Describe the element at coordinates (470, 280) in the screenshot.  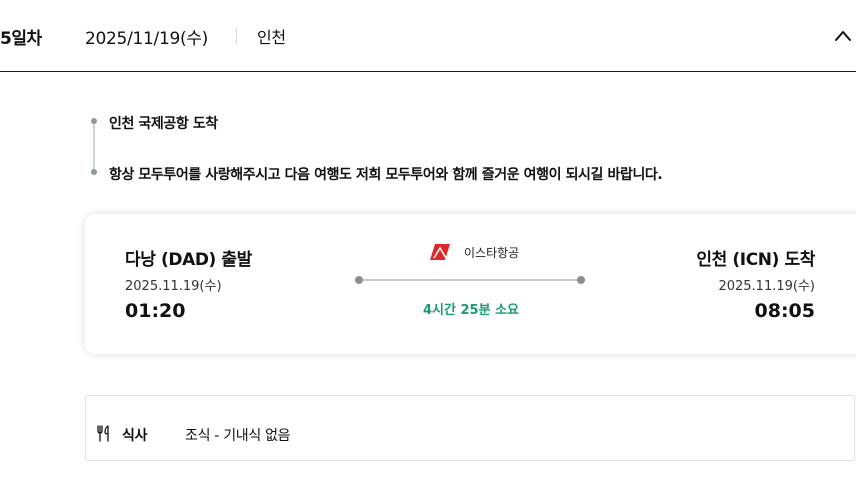
I see `route-line` at that location.